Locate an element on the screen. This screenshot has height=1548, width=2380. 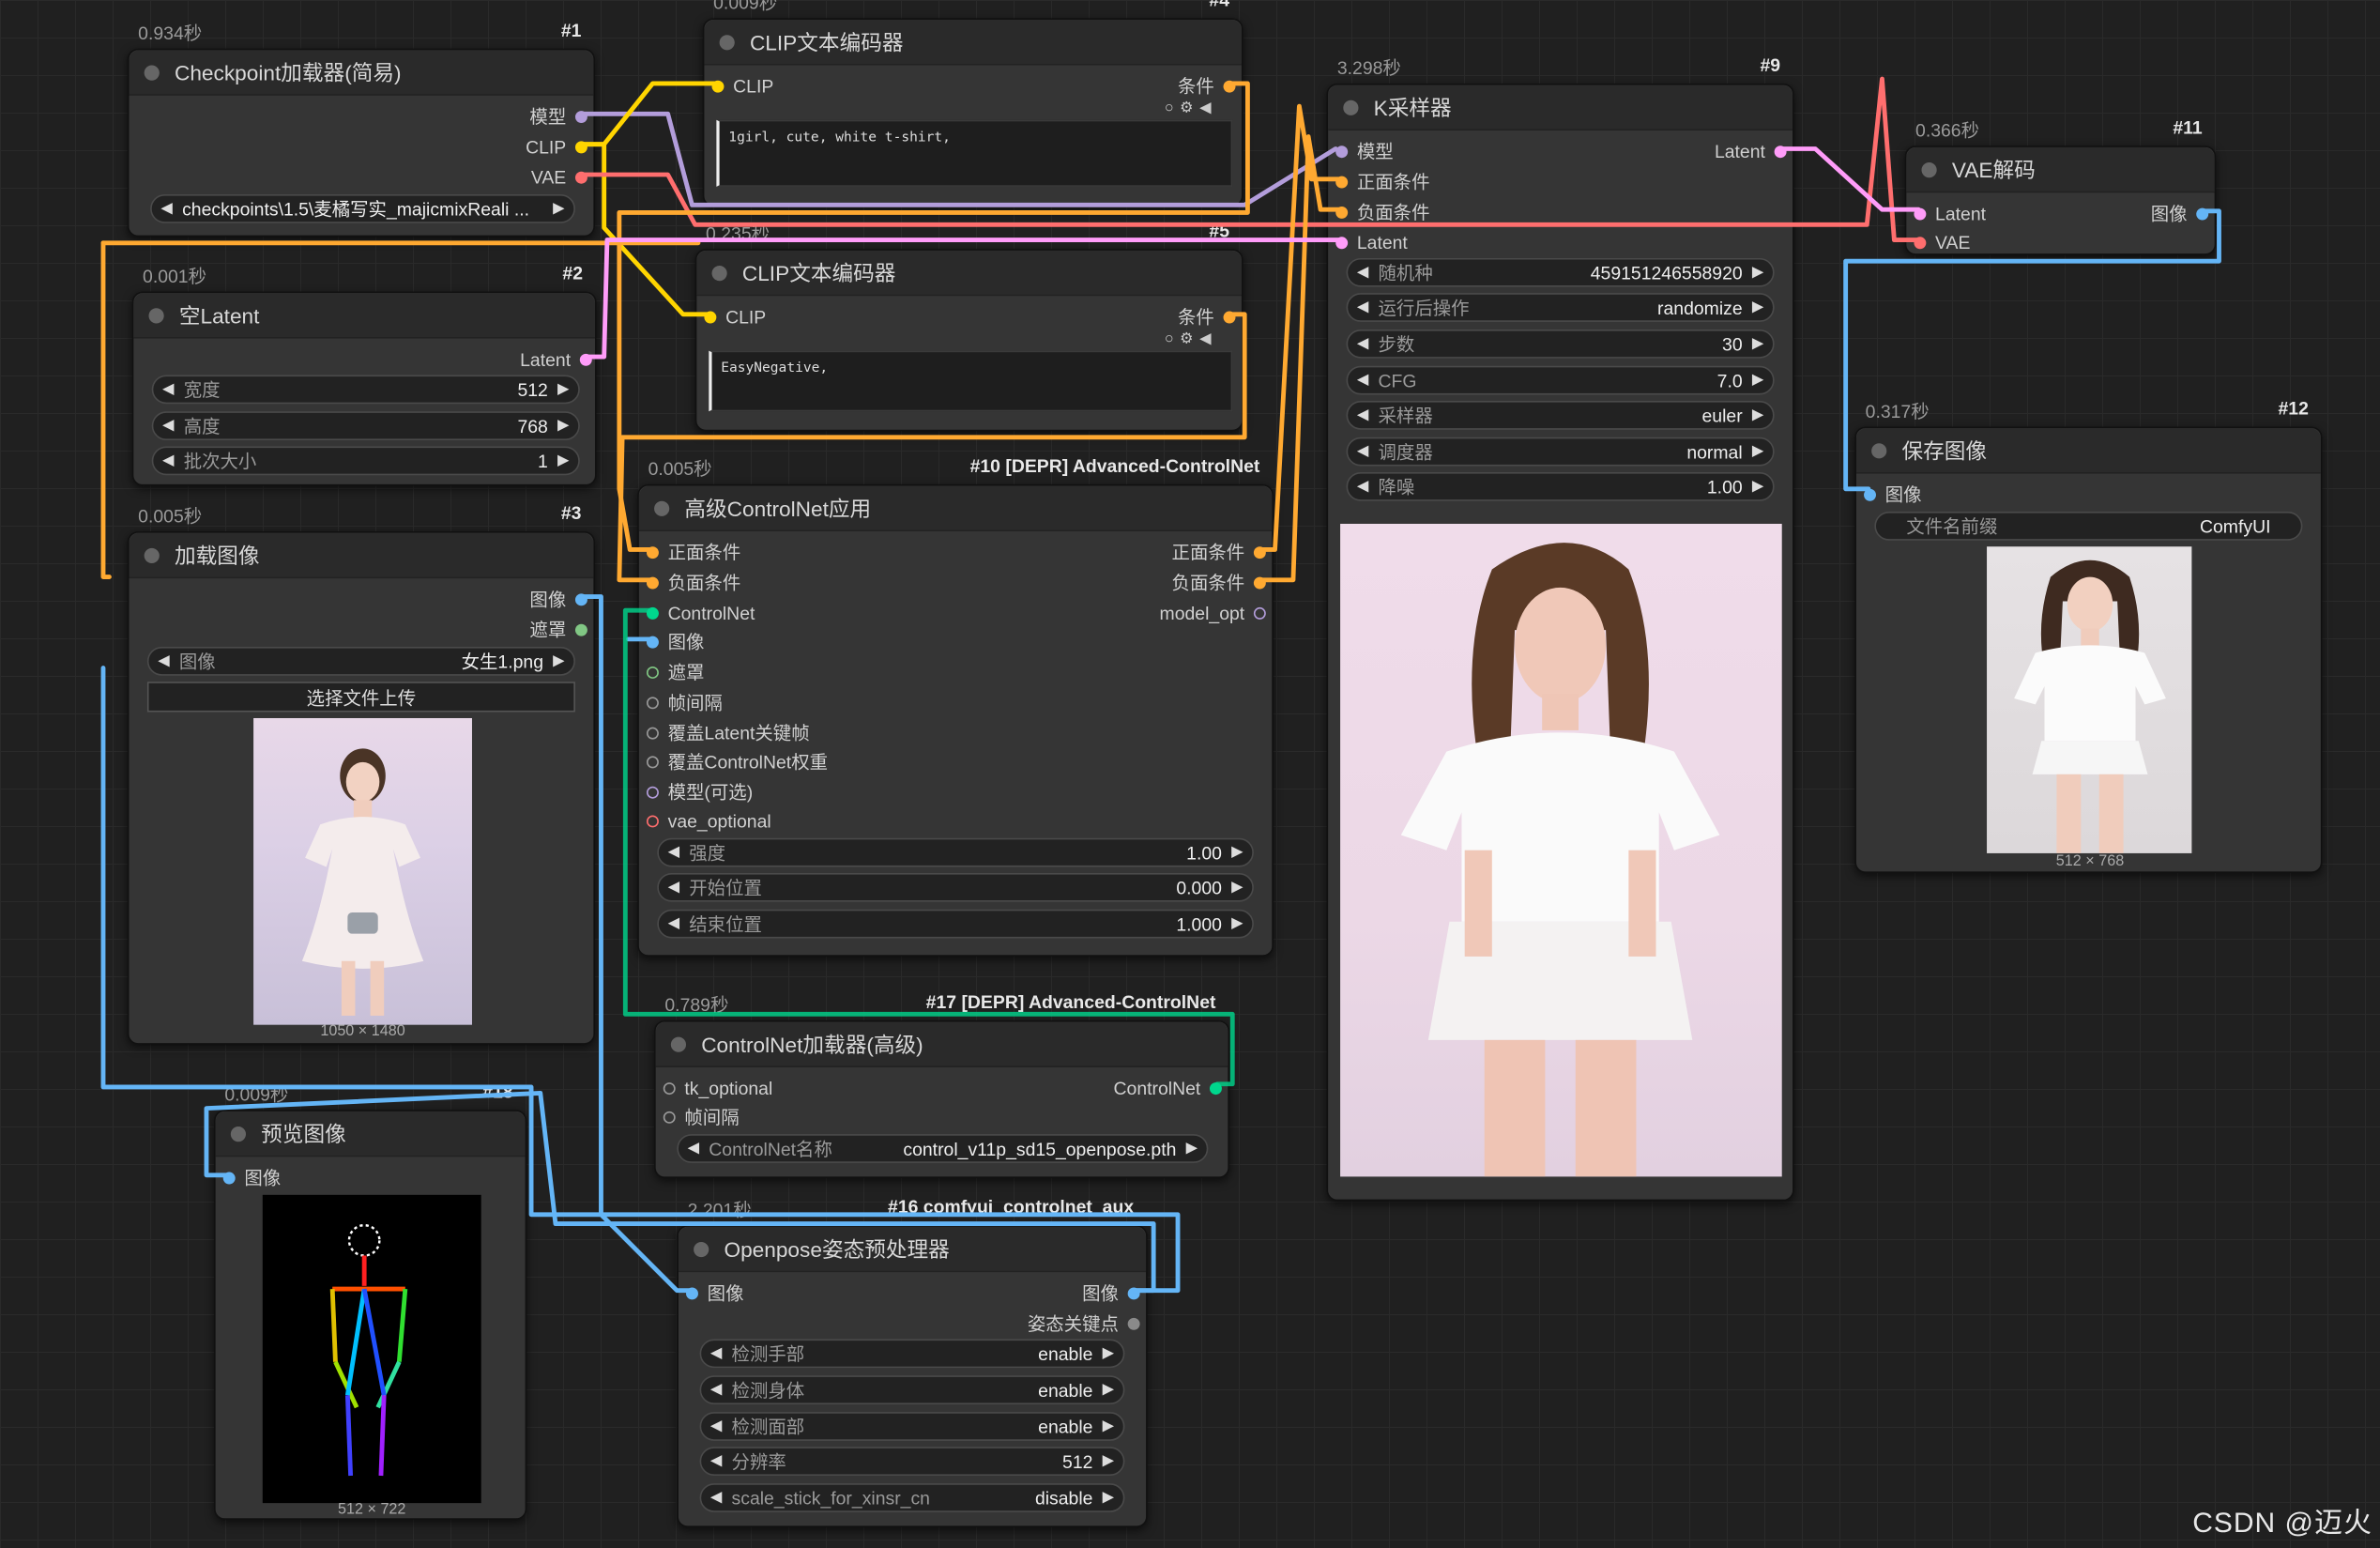
output-model-opt: model_opt is located at coordinates (1213, 613).